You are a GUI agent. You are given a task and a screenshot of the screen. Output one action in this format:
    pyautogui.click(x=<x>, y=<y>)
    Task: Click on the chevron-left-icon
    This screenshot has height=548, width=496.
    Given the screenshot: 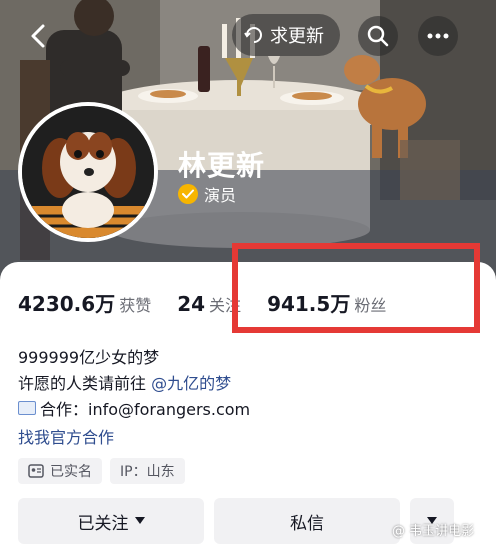 What is the action you would take?
    pyautogui.click(x=38, y=36)
    